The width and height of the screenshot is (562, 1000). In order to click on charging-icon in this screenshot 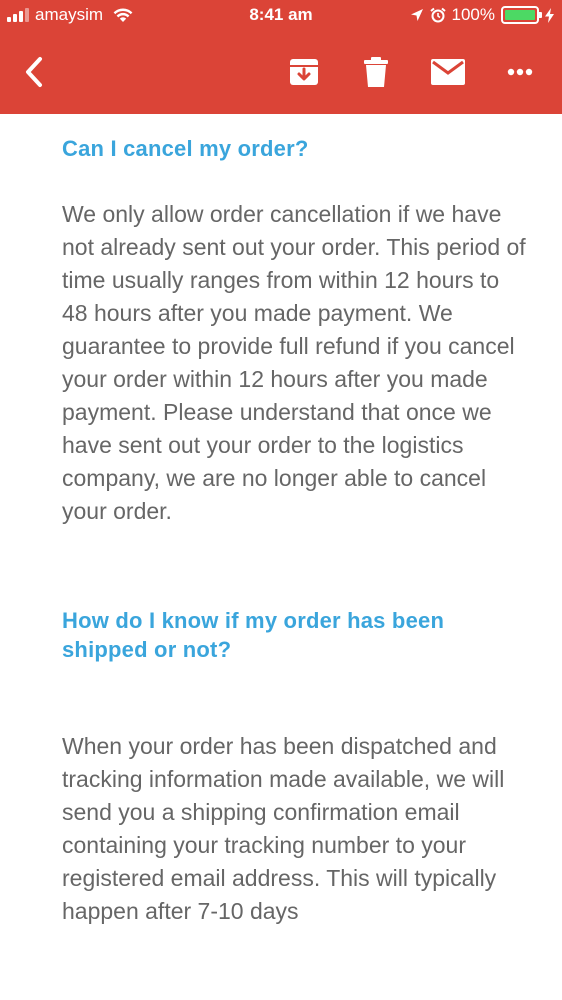, I will do `click(549, 15)`.